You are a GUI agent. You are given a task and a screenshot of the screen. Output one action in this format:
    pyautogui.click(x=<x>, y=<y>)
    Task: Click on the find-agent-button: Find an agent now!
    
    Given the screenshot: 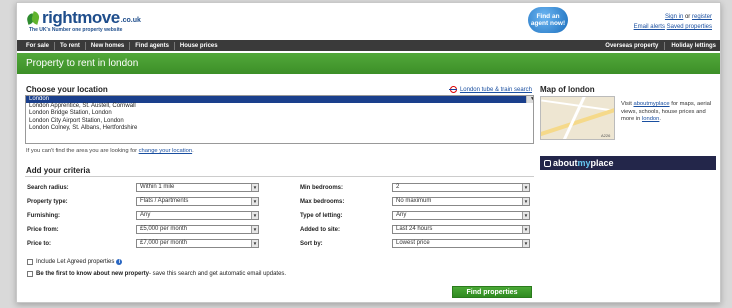 What is the action you would take?
    pyautogui.click(x=548, y=20)
    